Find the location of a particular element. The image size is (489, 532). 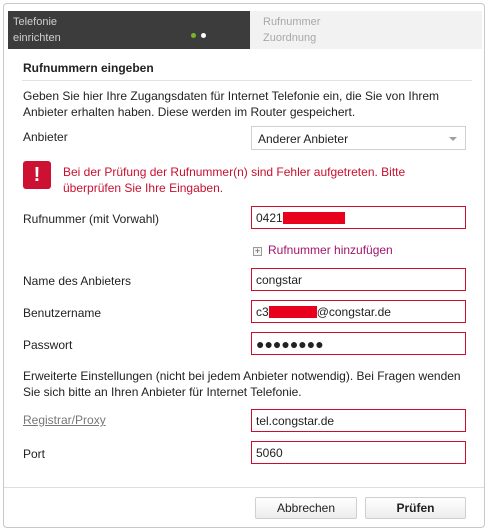

password-value: ●●●●●●●● is located at coordinates (290, 344).